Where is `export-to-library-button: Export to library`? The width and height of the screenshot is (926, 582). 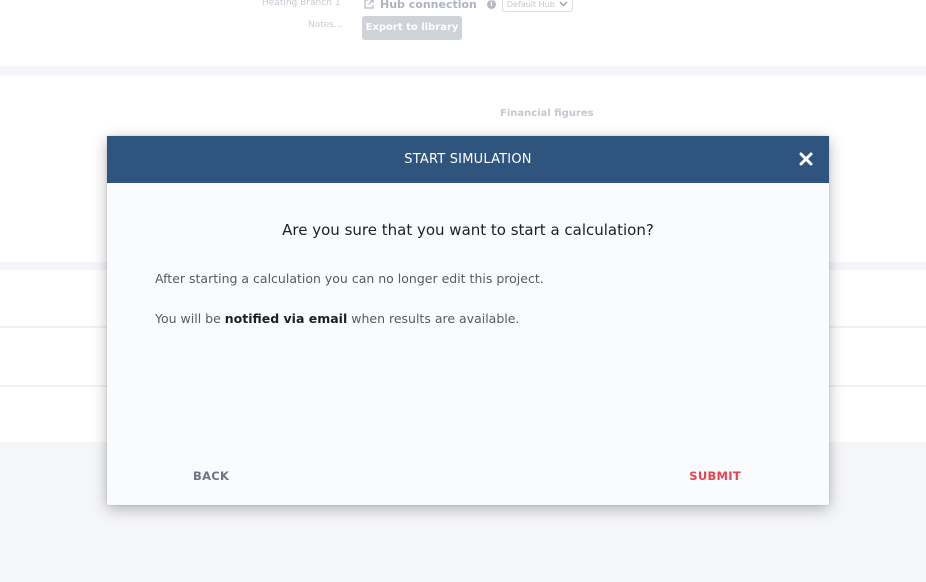
export-to-library-button: Export to library is located at coordinates (412, 28).